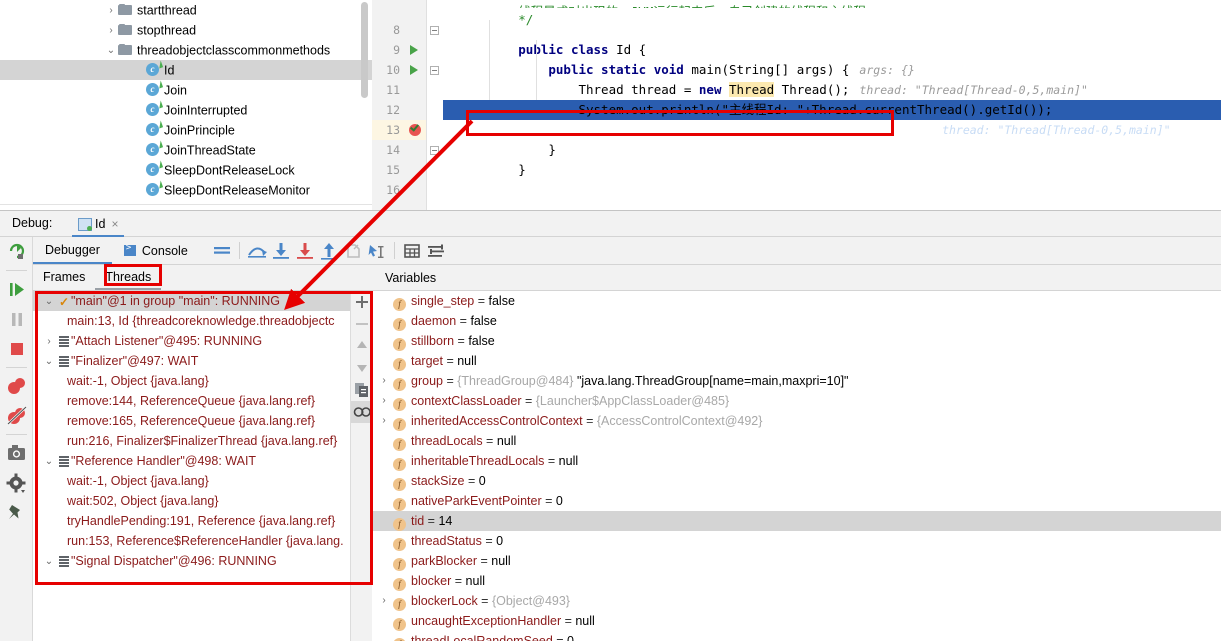  I want to click on thread-row: ⌄ "Reference Handler"@498: WAIT, so click(203, 461).